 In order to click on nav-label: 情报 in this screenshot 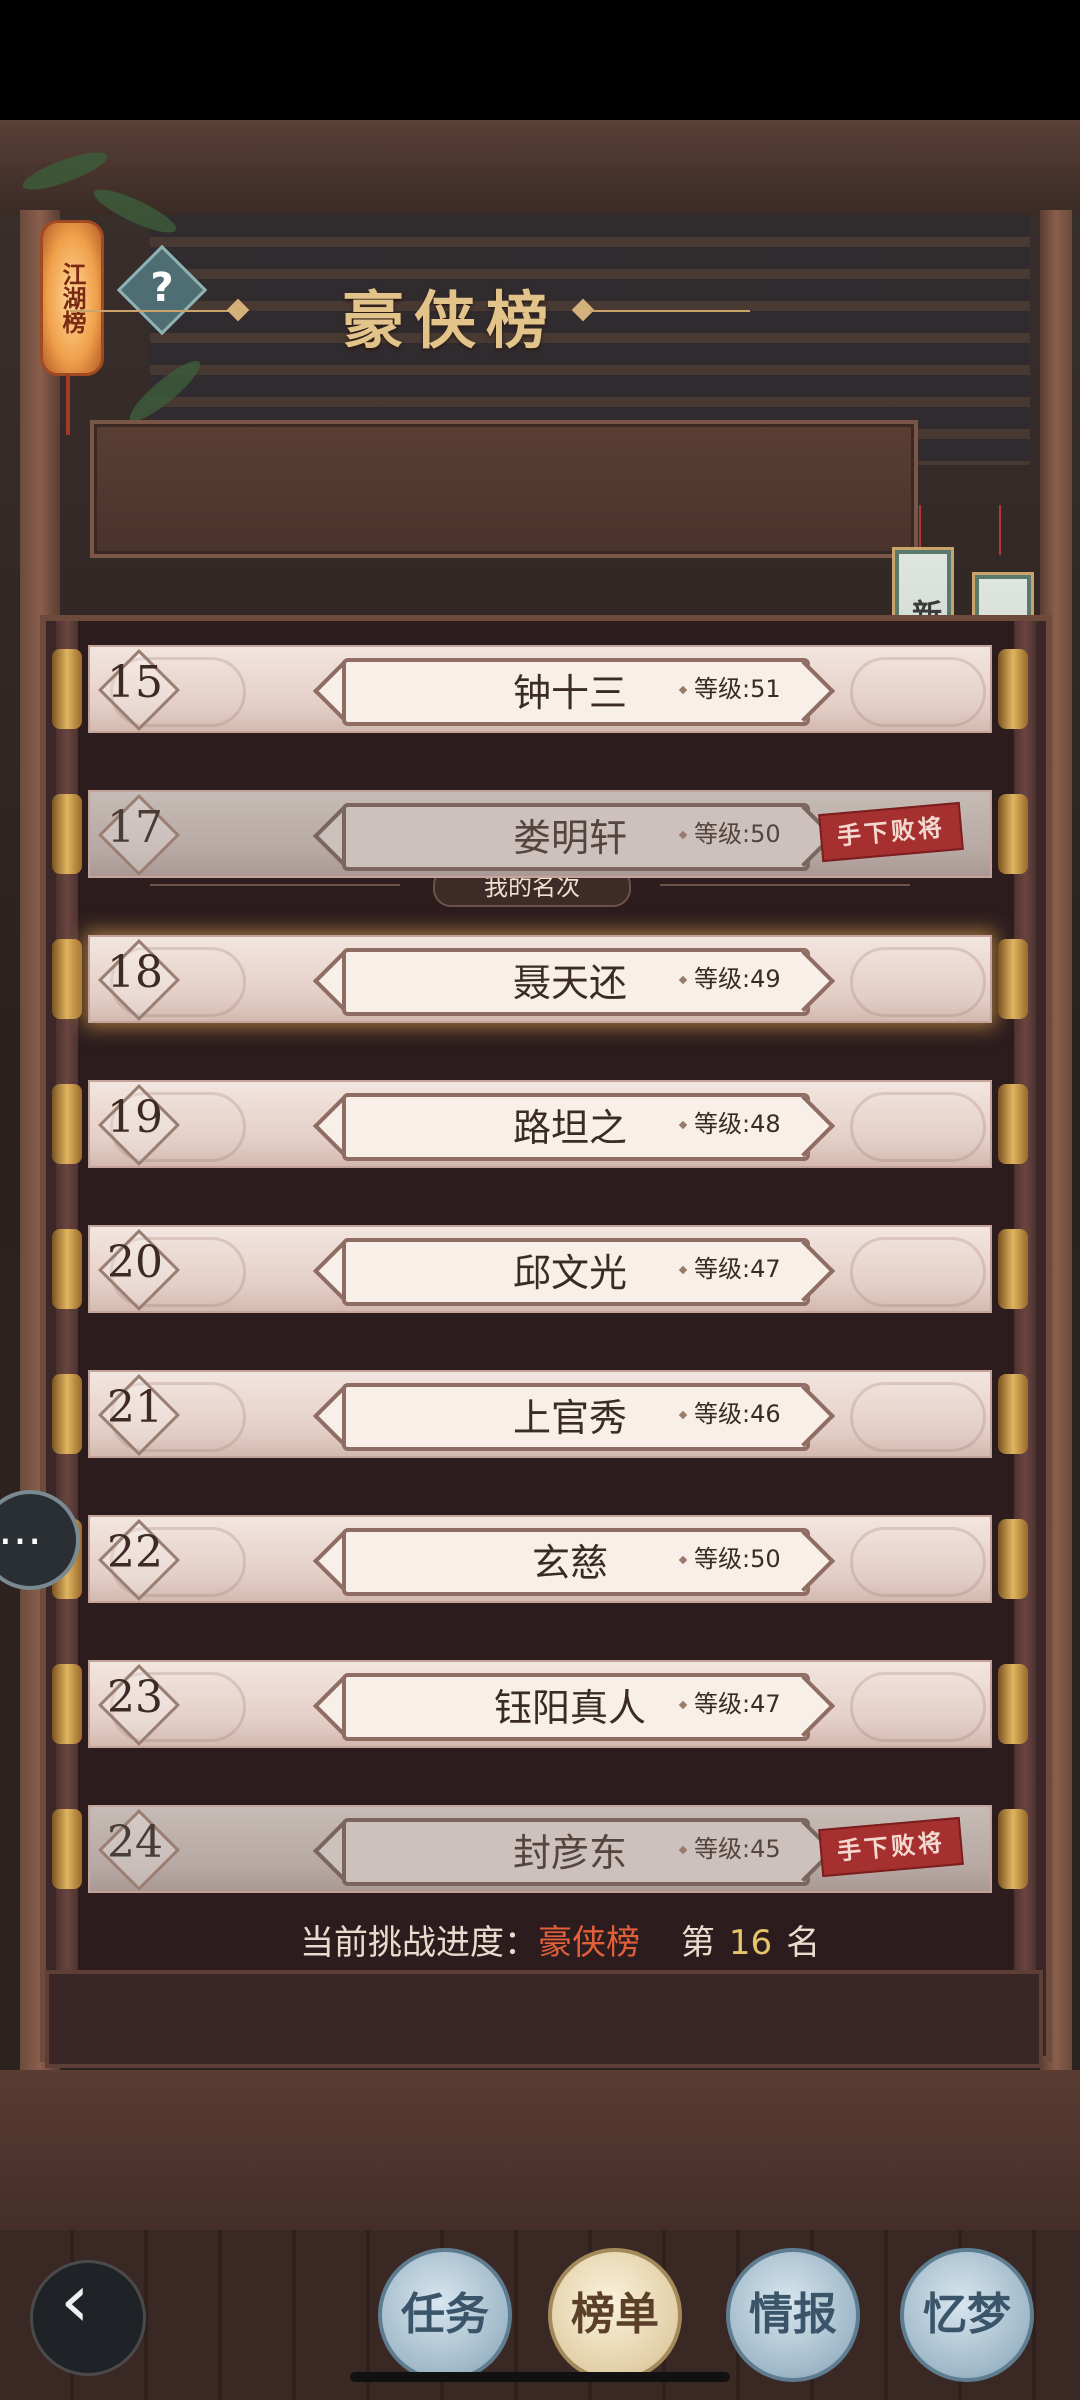, I will do `click(793, 2314)`.